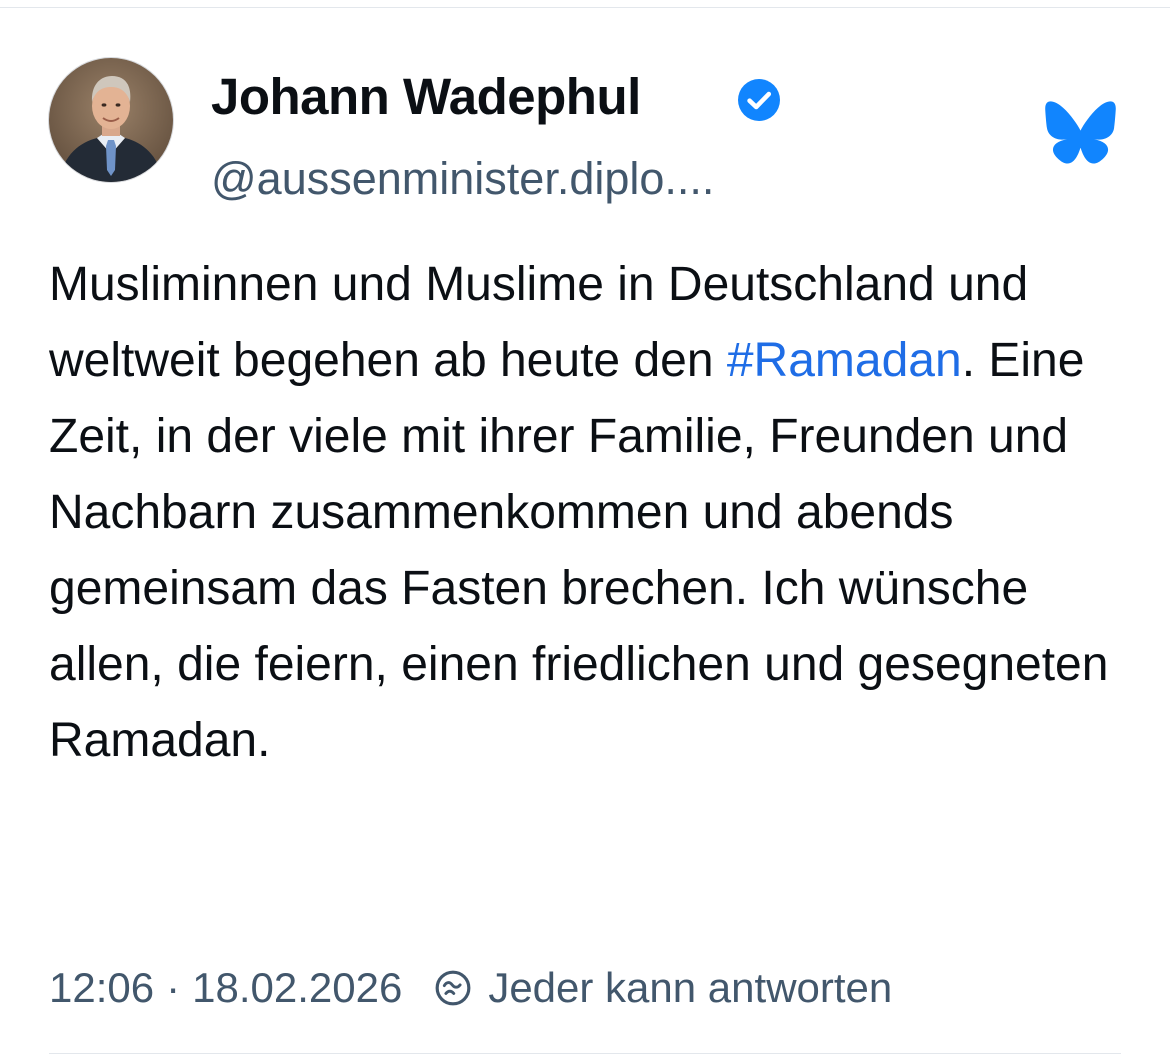 This screenshot has height=1059, width=1170. What do you see at coordinates (102, 987) in the screenshot?
I see `post-time: 12:06` at bounding box center [102, 987].